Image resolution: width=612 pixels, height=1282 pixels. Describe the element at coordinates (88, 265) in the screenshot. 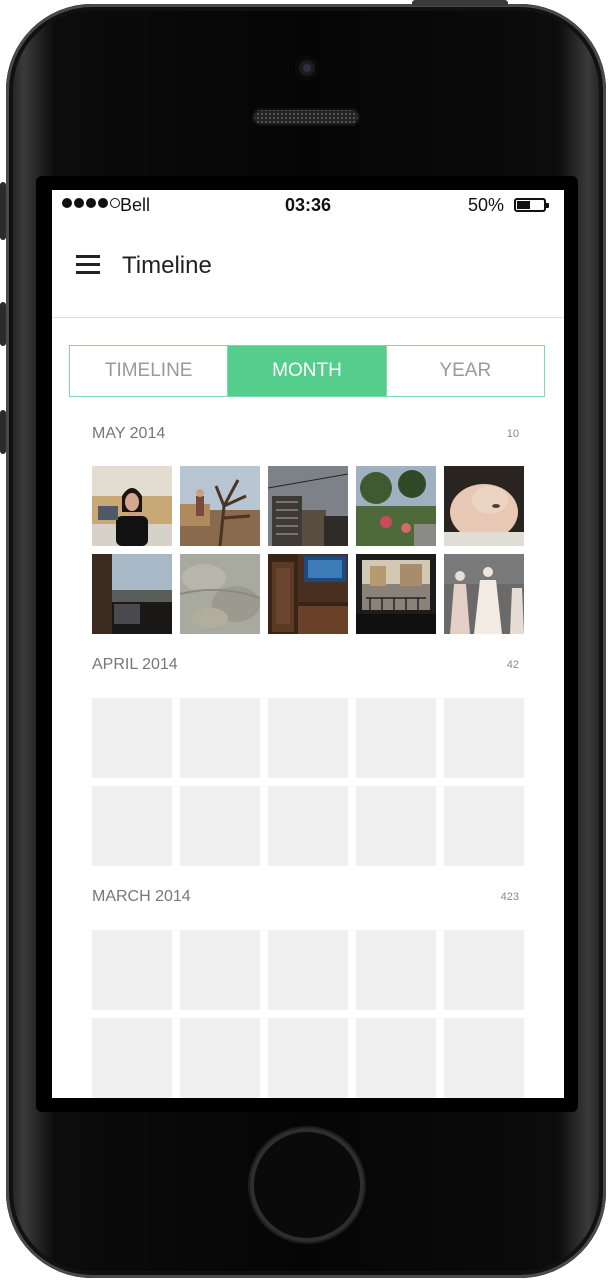

I see `hamburger-menu-icon` at that location.